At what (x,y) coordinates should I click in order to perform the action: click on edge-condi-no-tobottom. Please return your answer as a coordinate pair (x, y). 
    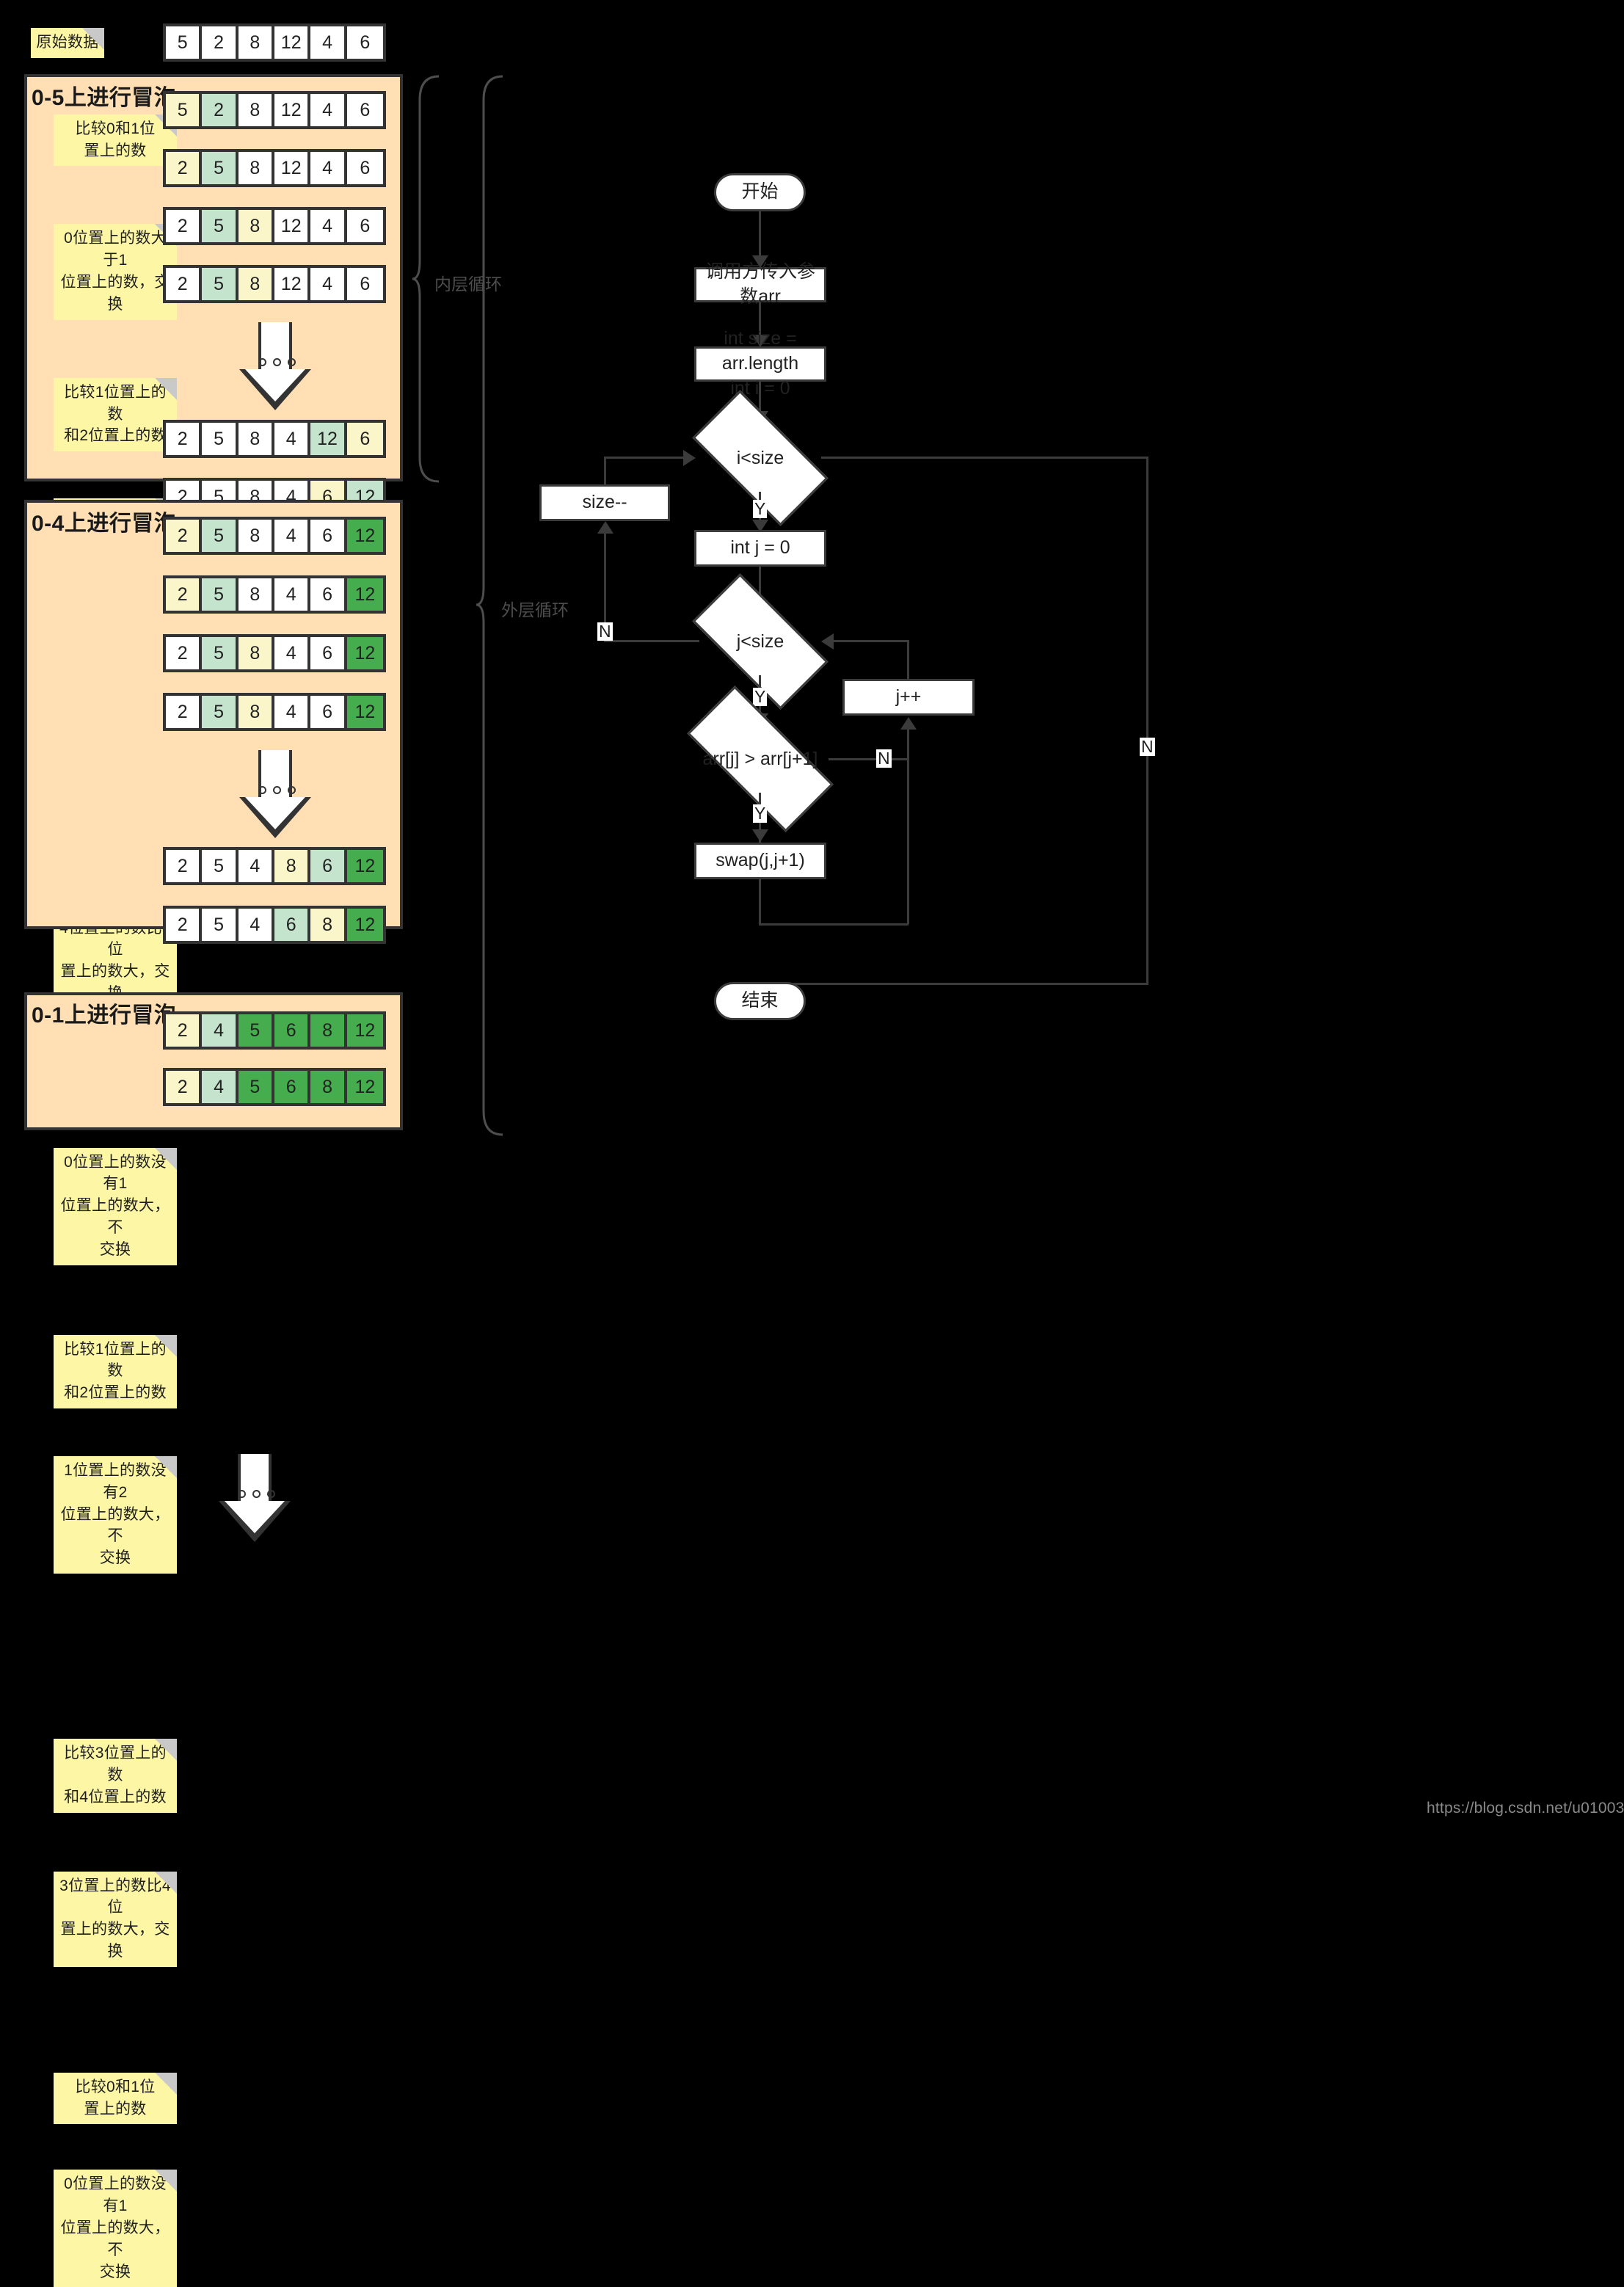
    Looking at the image, I should click on (954, 984).